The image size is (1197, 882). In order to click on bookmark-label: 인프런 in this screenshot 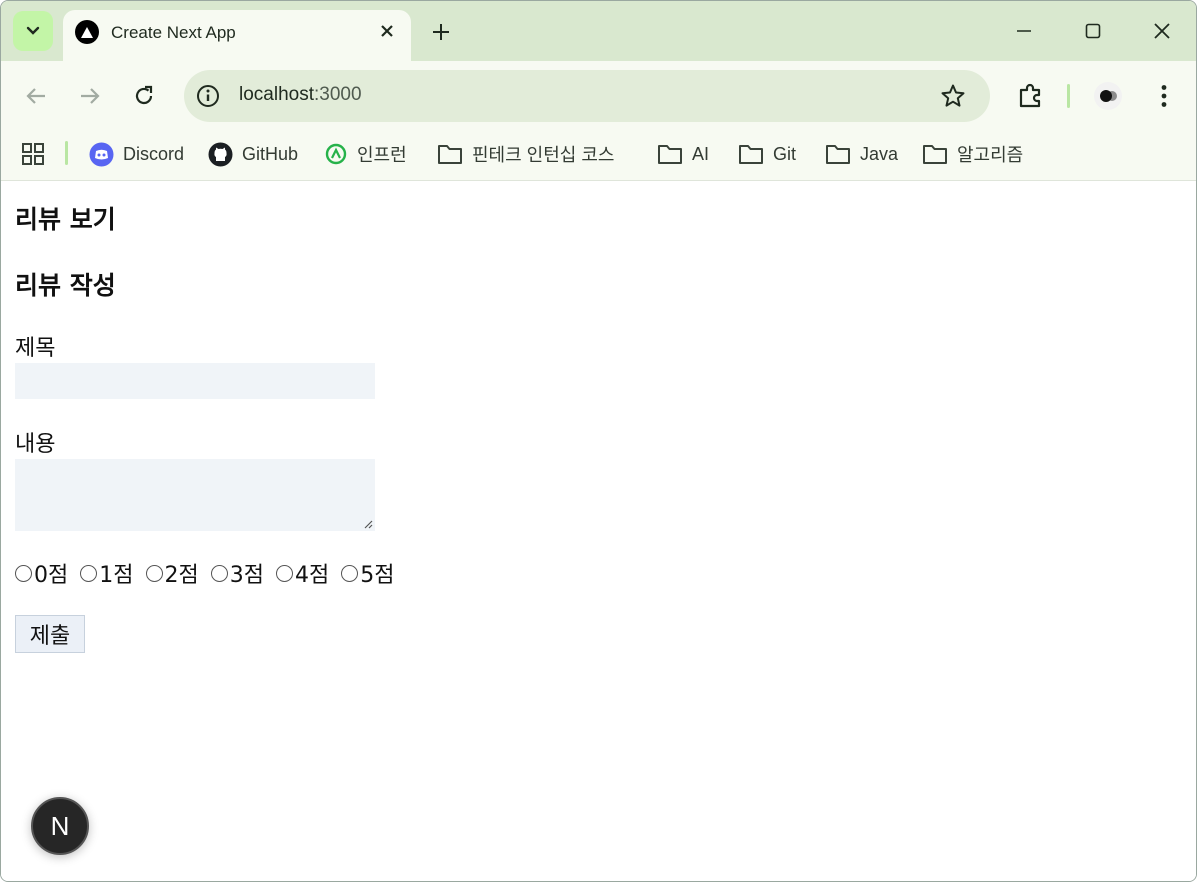, I will do `click(382, 155)`.